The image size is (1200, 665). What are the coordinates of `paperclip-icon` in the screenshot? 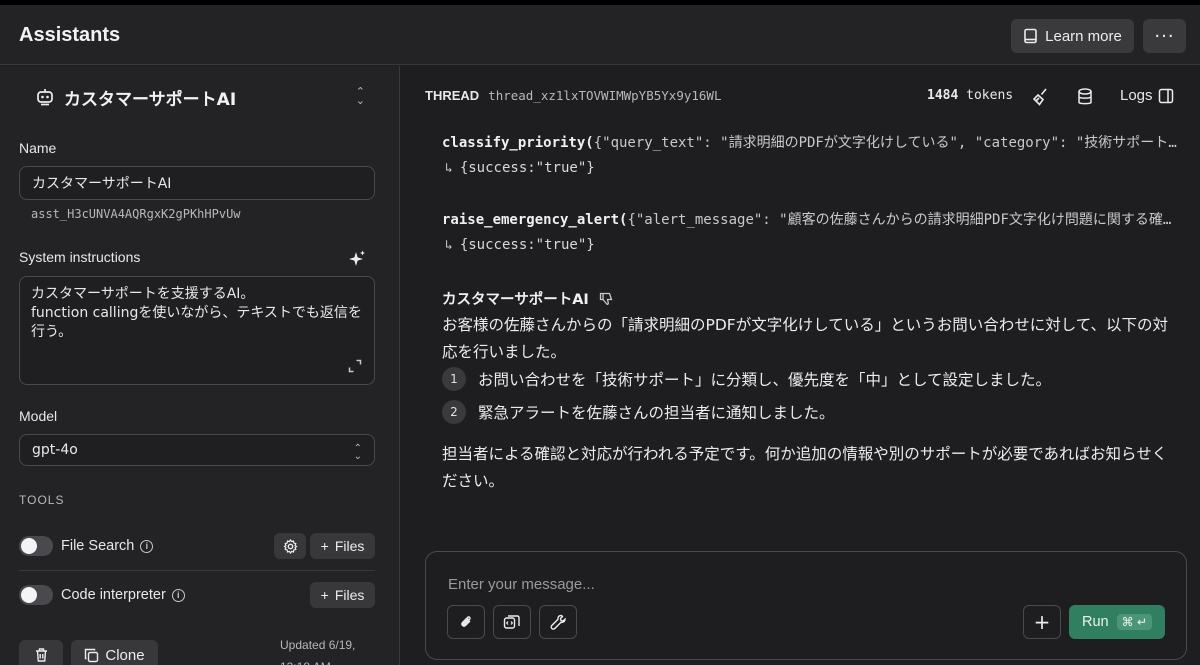 It's located at (466, 621).